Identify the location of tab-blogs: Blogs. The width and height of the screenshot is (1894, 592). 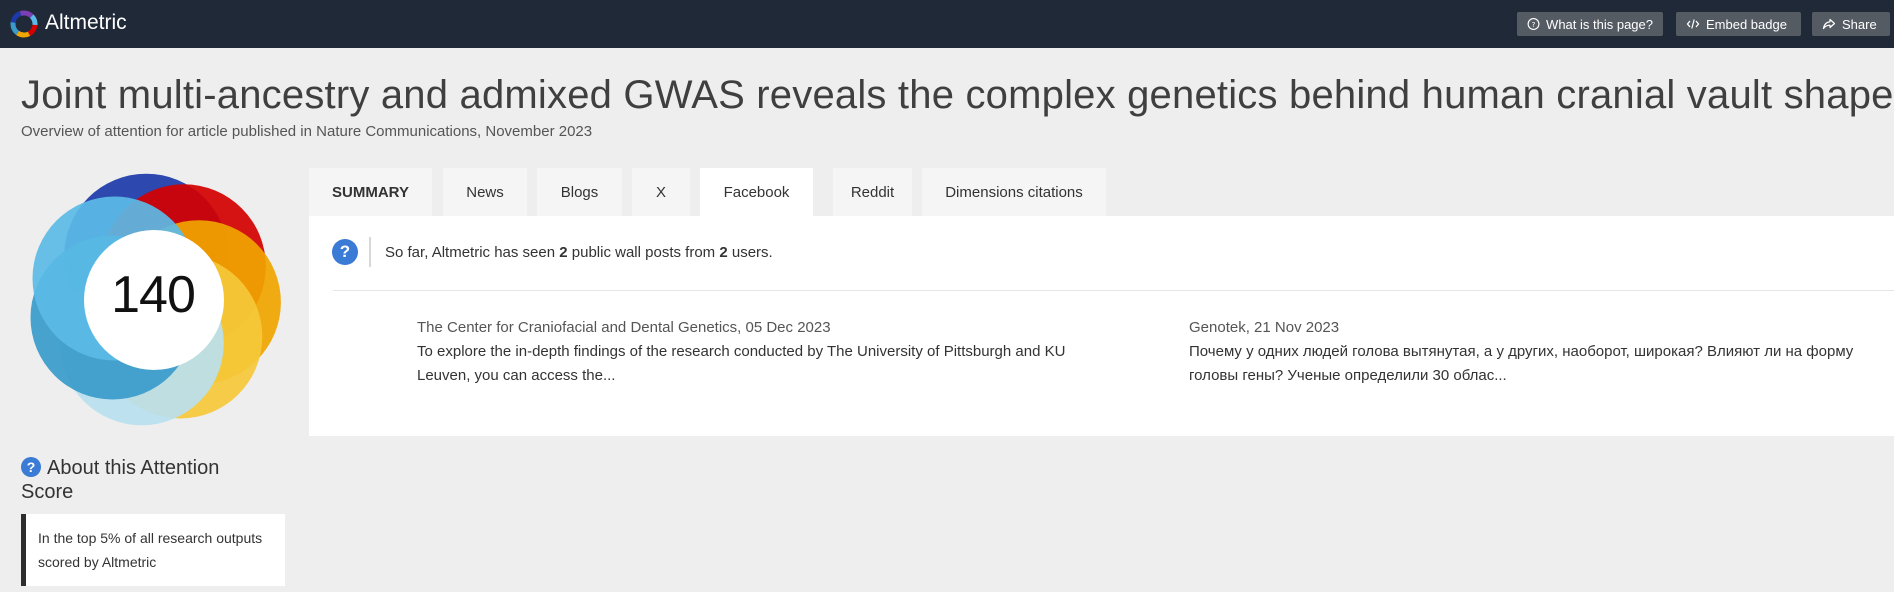
(579, 192).